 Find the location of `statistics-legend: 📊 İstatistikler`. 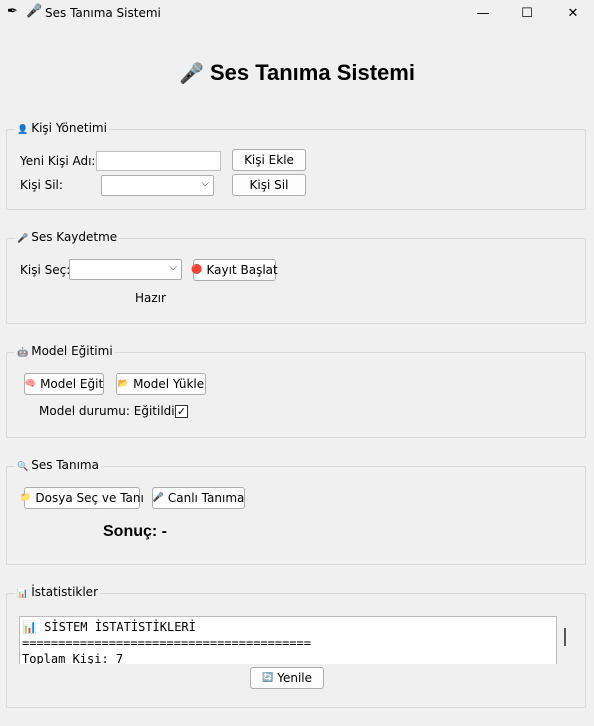

statistics-legend: 📊 İstatistikler is located at coordinates (57, 592).